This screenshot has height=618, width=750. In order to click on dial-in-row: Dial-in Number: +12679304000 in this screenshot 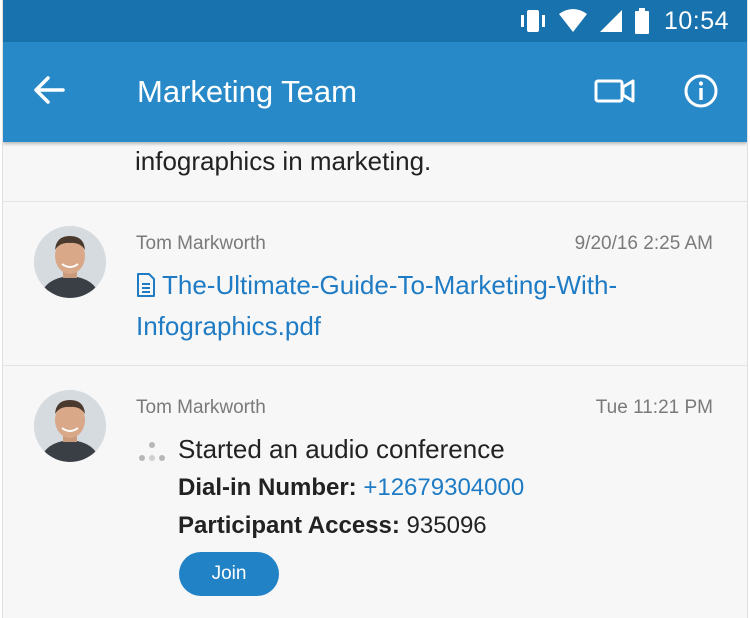, I will do `click(351, 488)`.